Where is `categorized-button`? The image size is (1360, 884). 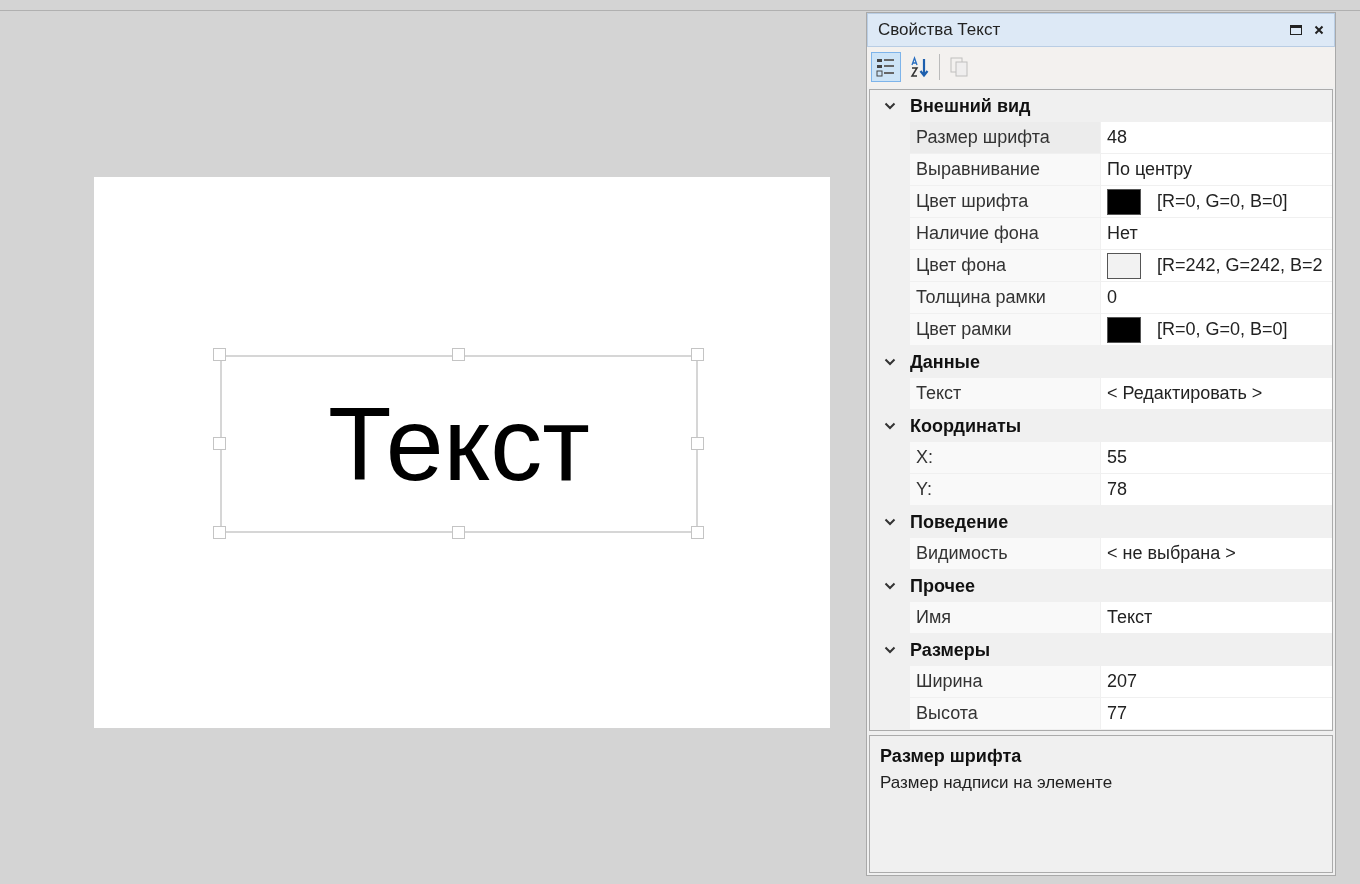 categorized-button is located at coordinates (886, 67).